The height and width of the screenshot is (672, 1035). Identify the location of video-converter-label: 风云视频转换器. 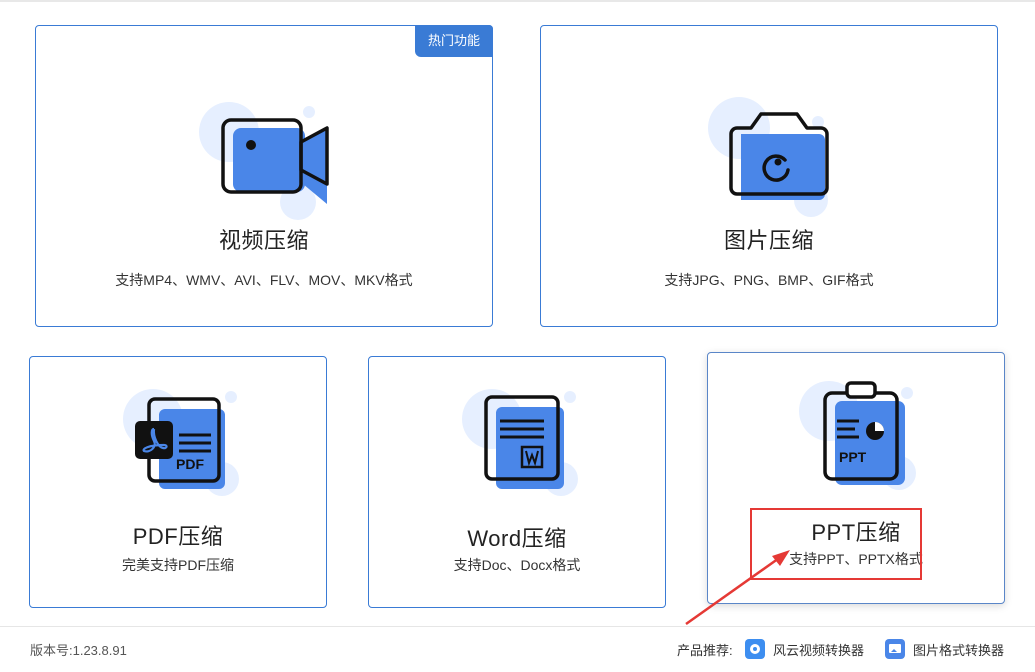
(819, 650).